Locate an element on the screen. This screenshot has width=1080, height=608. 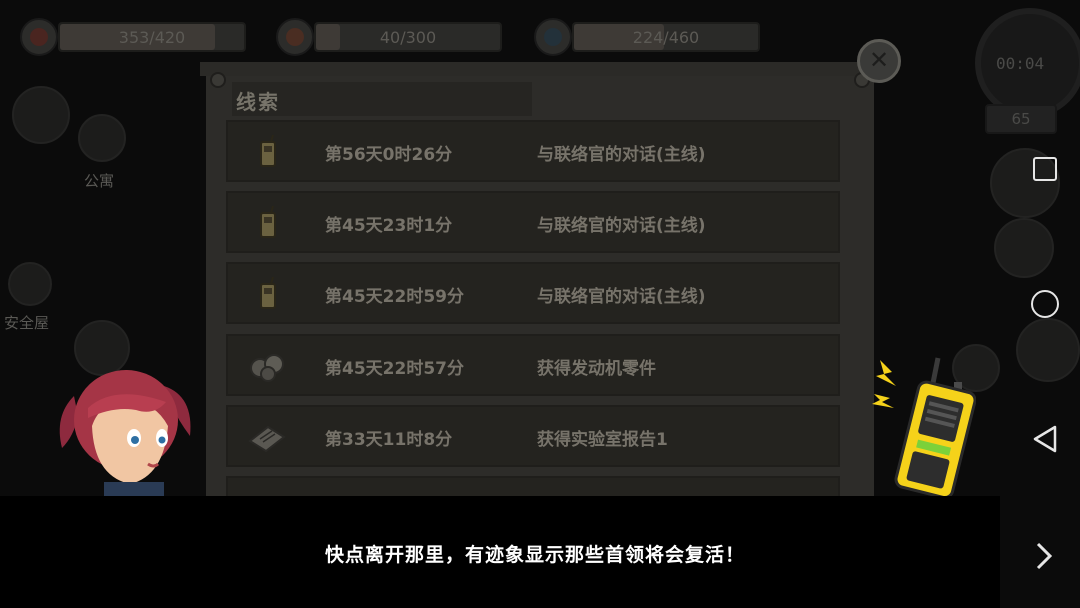
clue-time: 第45天22时57分 is located at coordinates (394, 369).